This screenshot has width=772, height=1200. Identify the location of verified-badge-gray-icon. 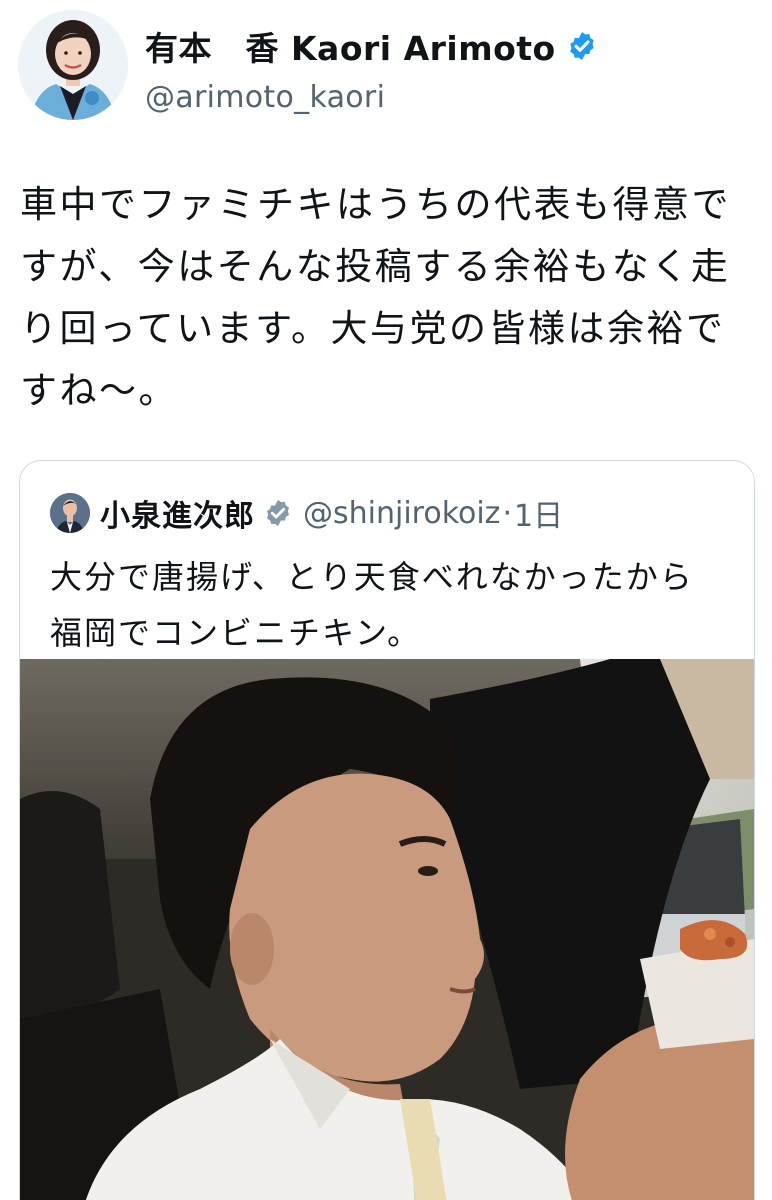
(278, 513).